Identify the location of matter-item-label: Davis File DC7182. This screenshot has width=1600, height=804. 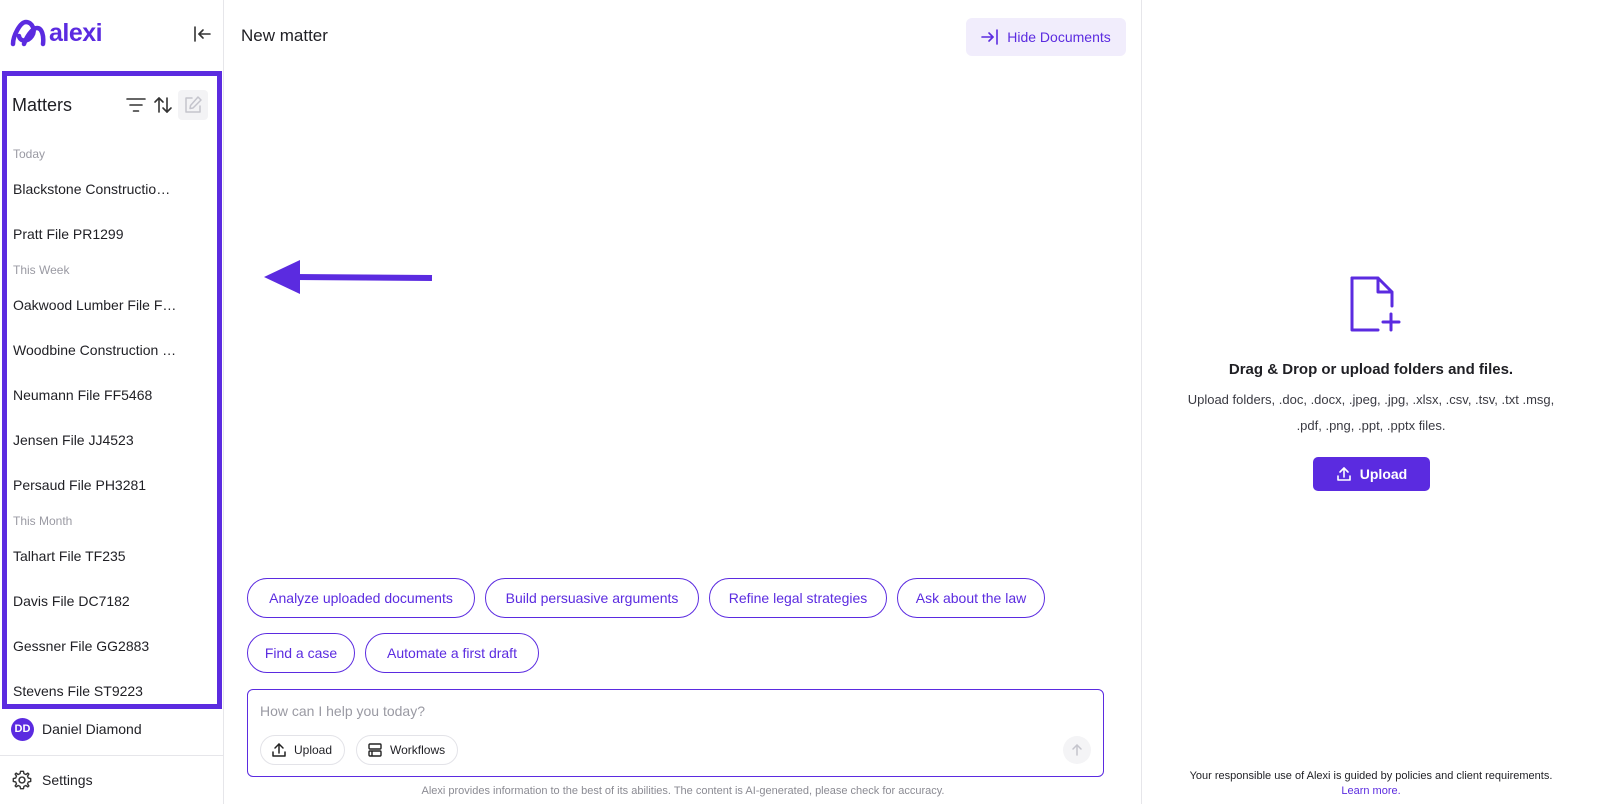
(71, 600).